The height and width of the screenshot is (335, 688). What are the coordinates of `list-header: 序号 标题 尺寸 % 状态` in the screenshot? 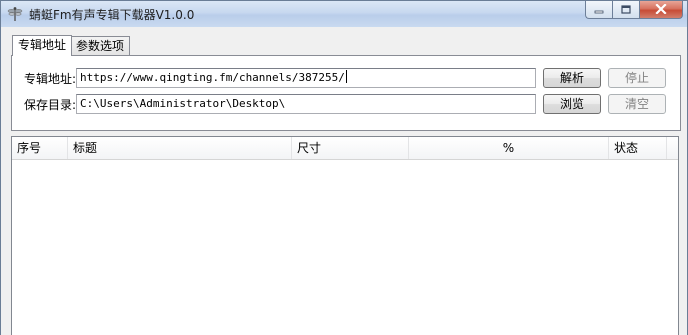 It's located at (345, 148).